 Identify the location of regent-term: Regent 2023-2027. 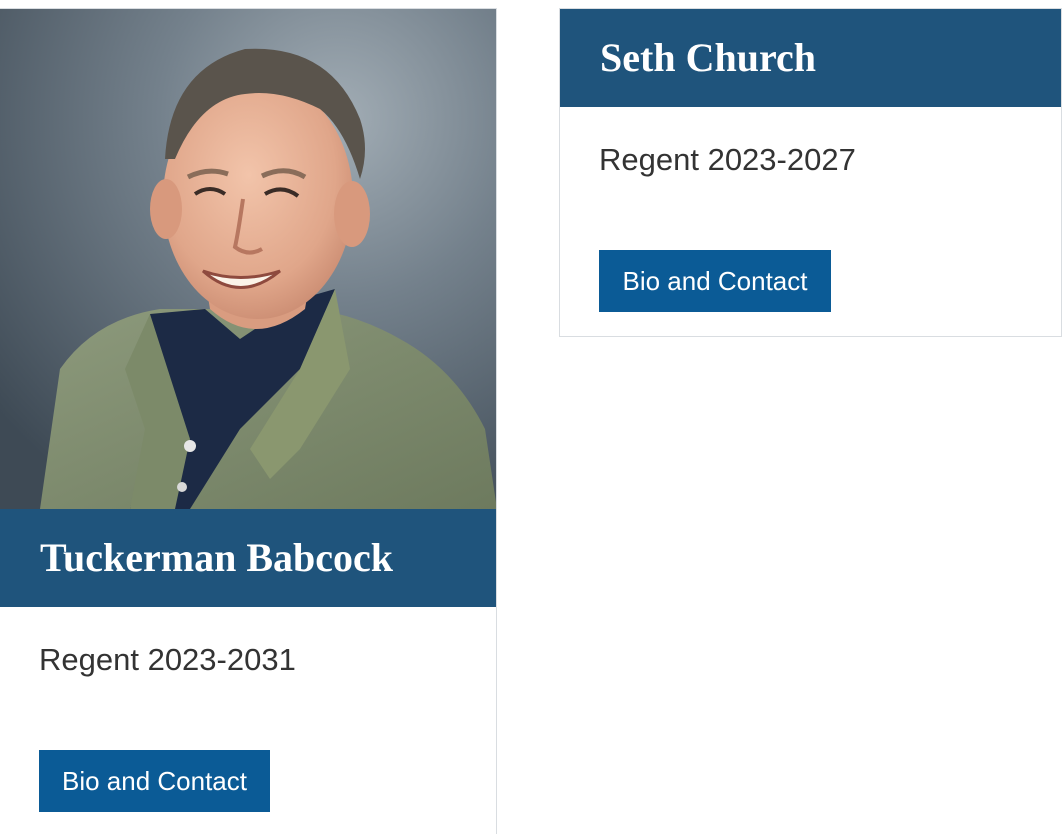
(727, 159).